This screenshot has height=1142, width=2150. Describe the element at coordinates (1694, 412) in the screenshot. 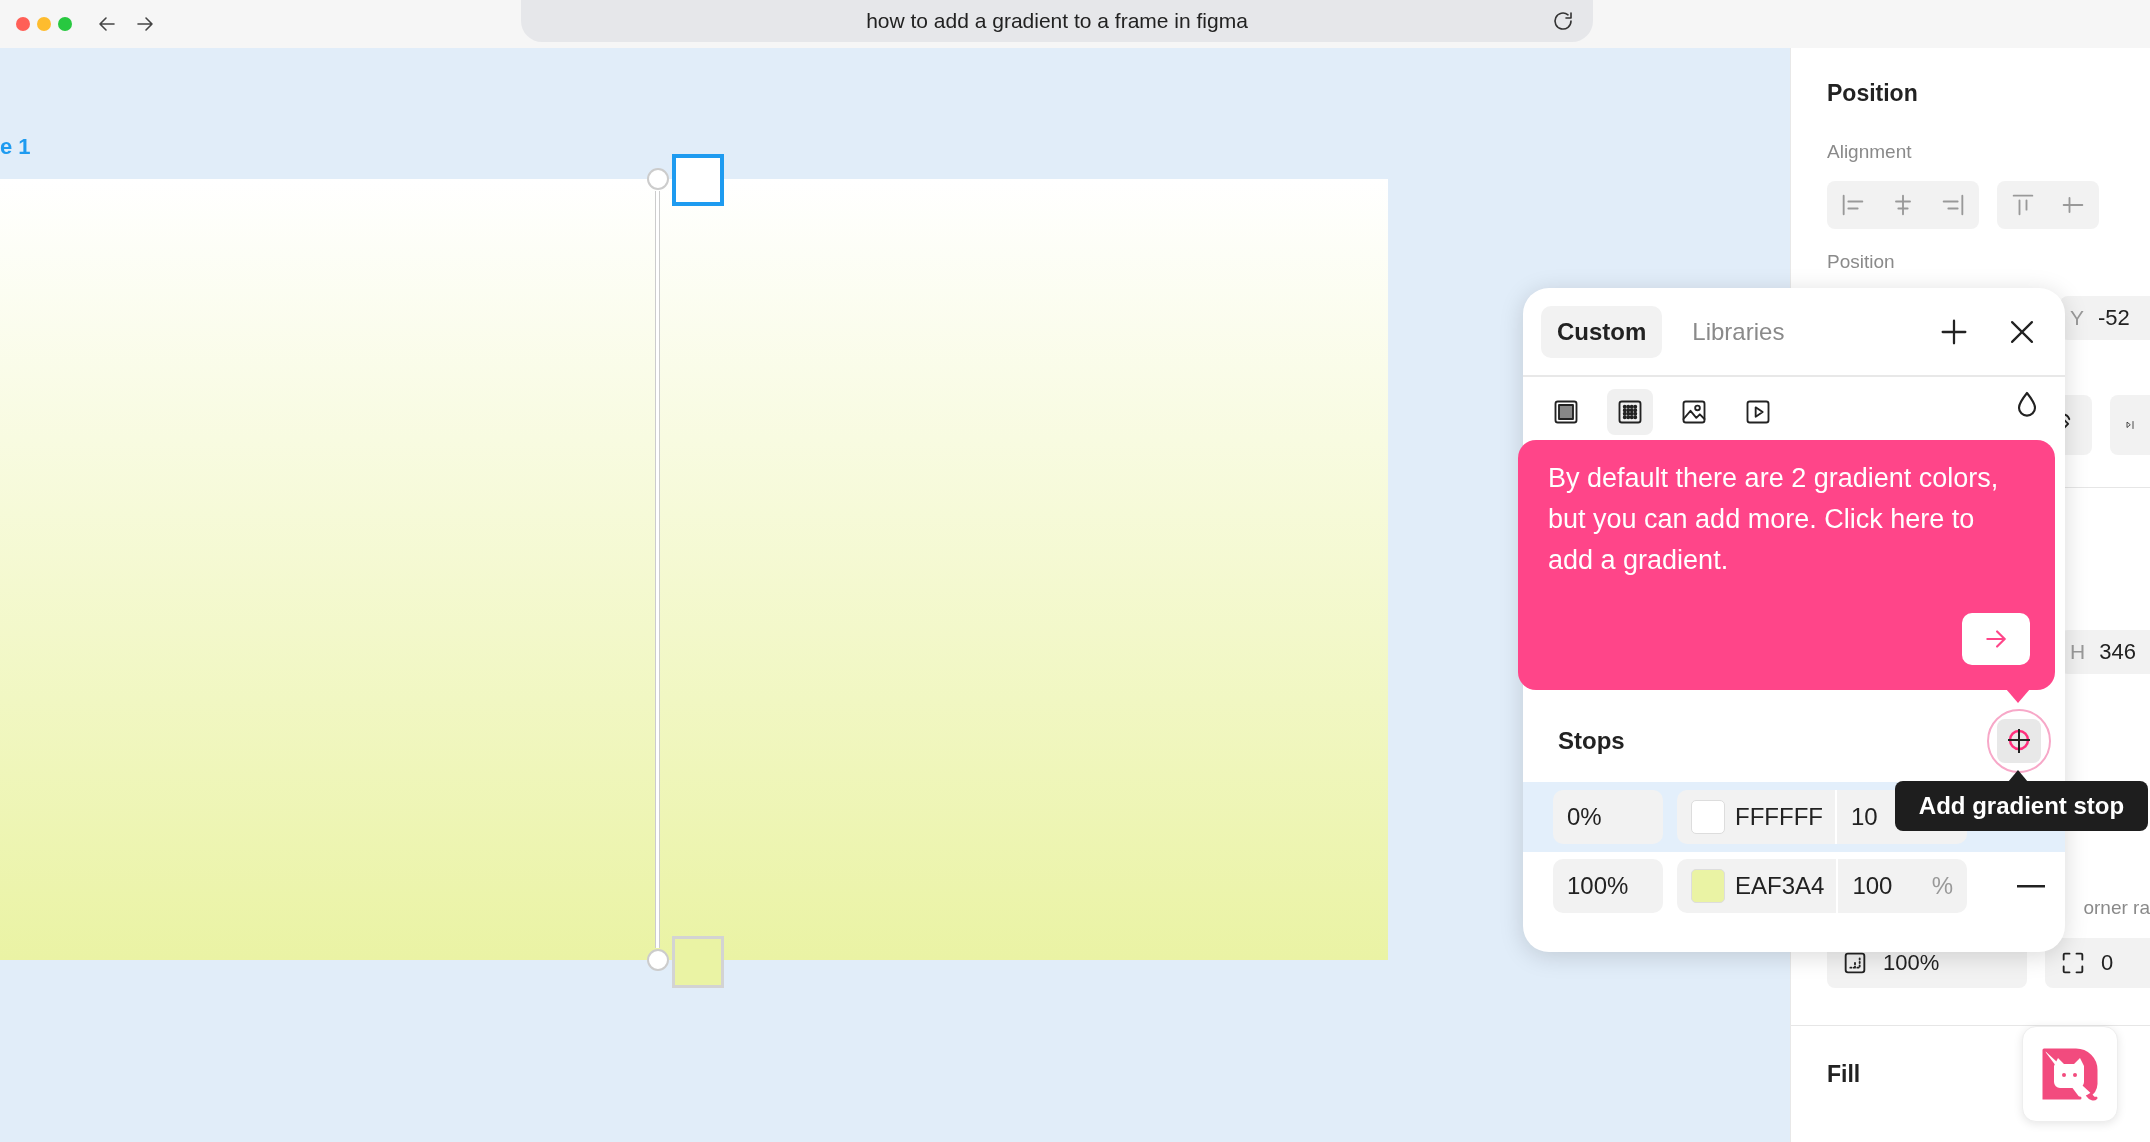

I see `image-icon` at that location.